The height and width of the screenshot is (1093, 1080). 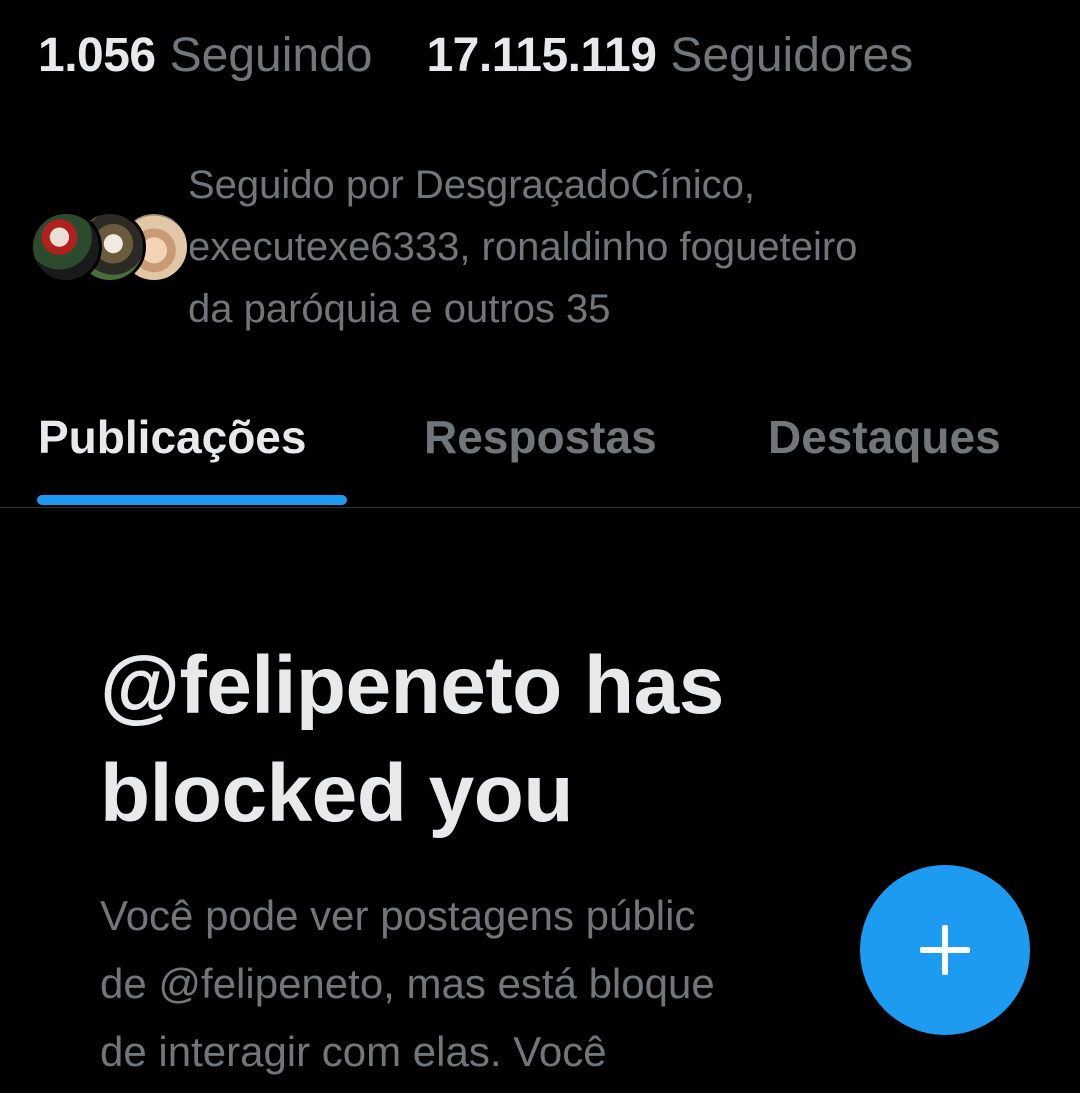 I want to click on profile-tabs: Publicações Respostas Destaques, so click(x=540, y=453).